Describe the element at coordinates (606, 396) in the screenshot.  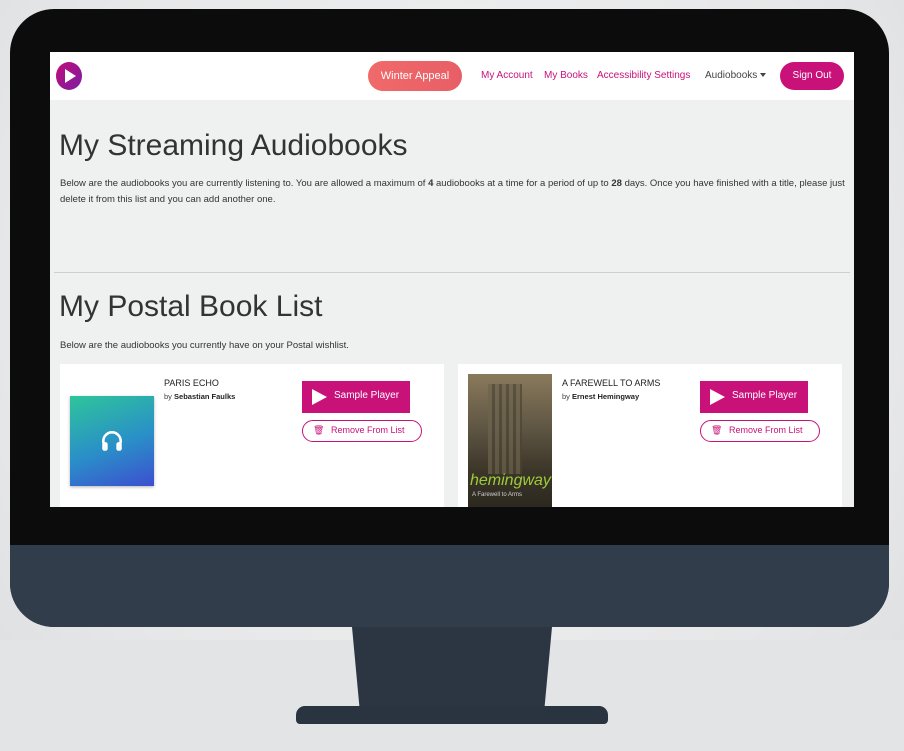
I see `book-author-name: Ernest Hemingway` at that location.